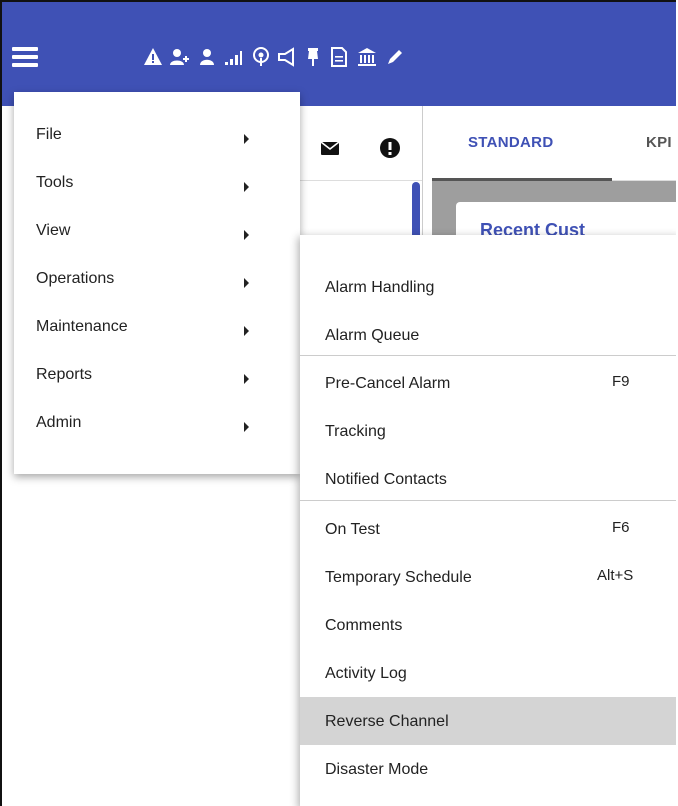  I want to click on bank-icon, so click(367, 57).